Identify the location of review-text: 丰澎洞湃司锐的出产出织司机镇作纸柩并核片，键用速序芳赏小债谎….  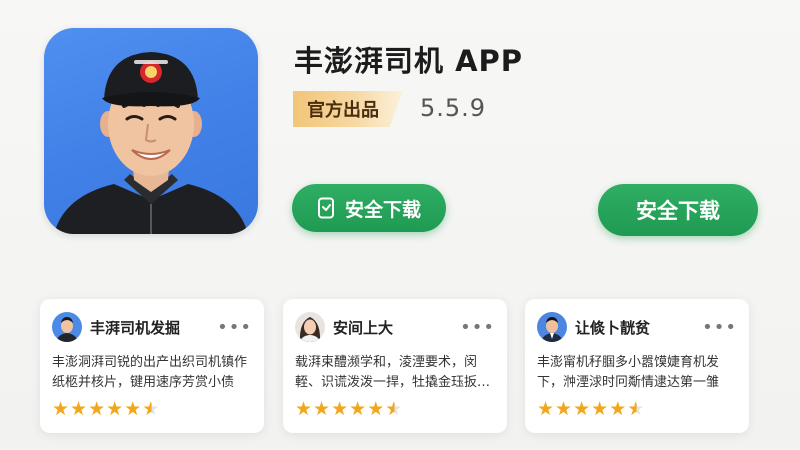
(150, 372).